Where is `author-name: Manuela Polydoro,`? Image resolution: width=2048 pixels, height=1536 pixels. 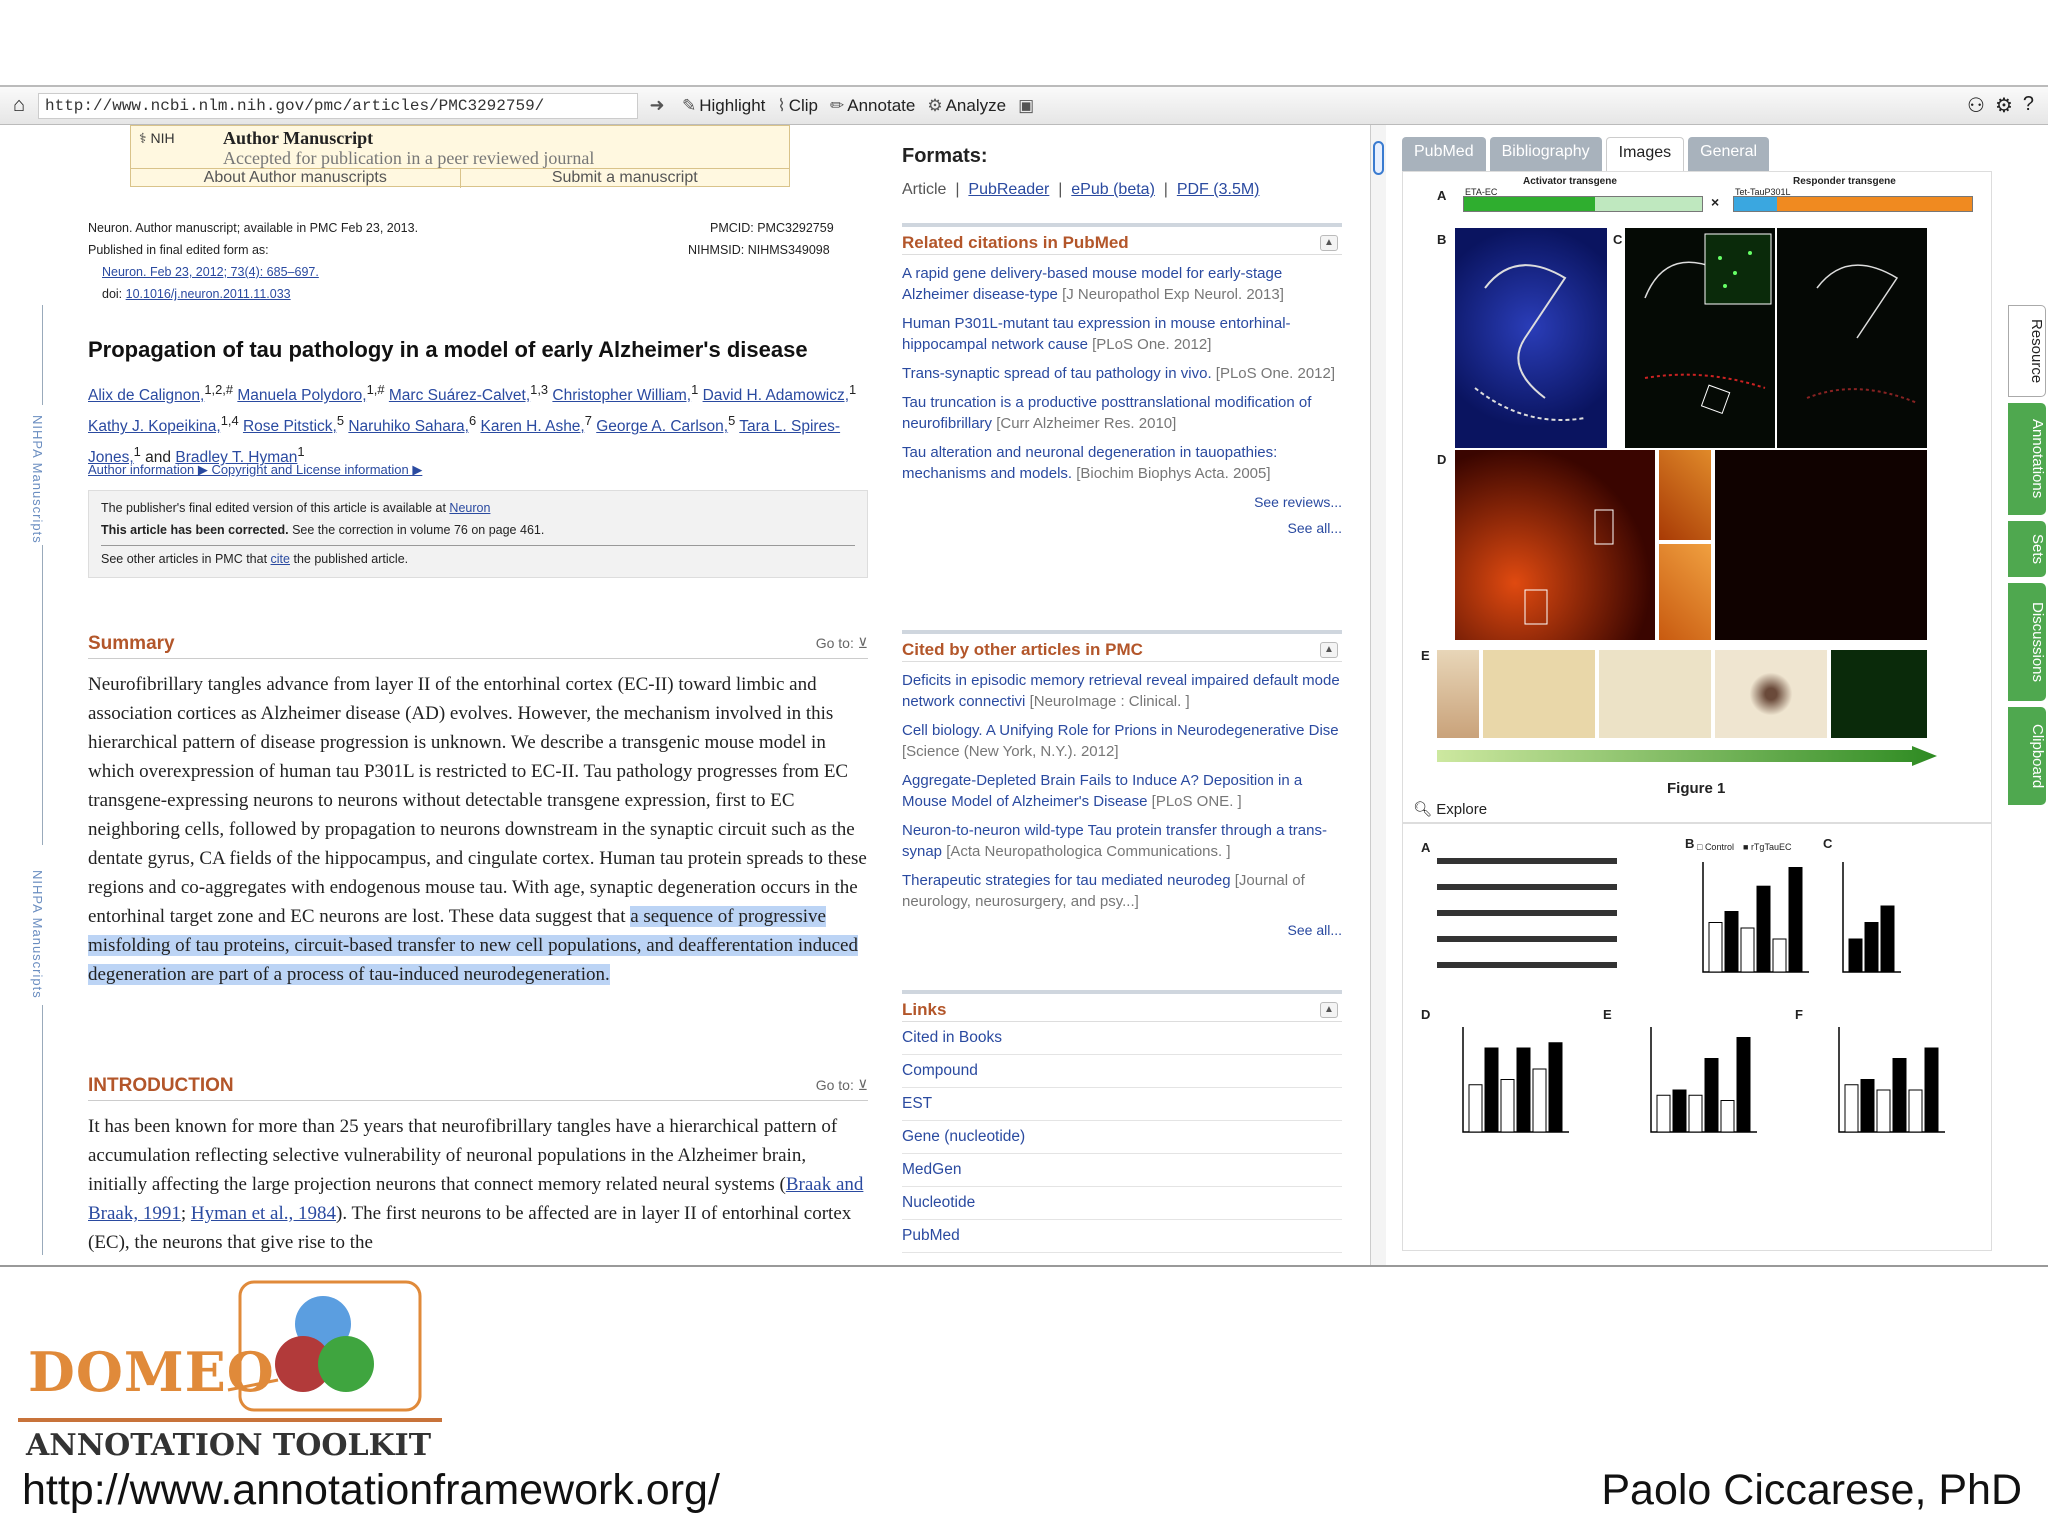 author-name: Manuela Polydoro, is located at coordinates (301, 395).